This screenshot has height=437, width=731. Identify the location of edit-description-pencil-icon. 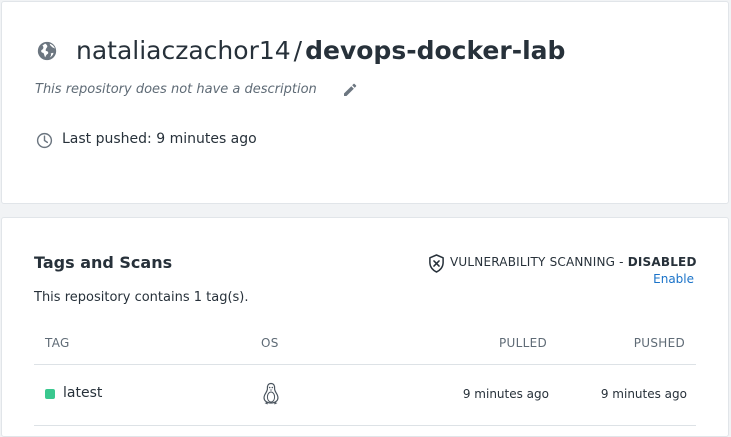
(350, 90).